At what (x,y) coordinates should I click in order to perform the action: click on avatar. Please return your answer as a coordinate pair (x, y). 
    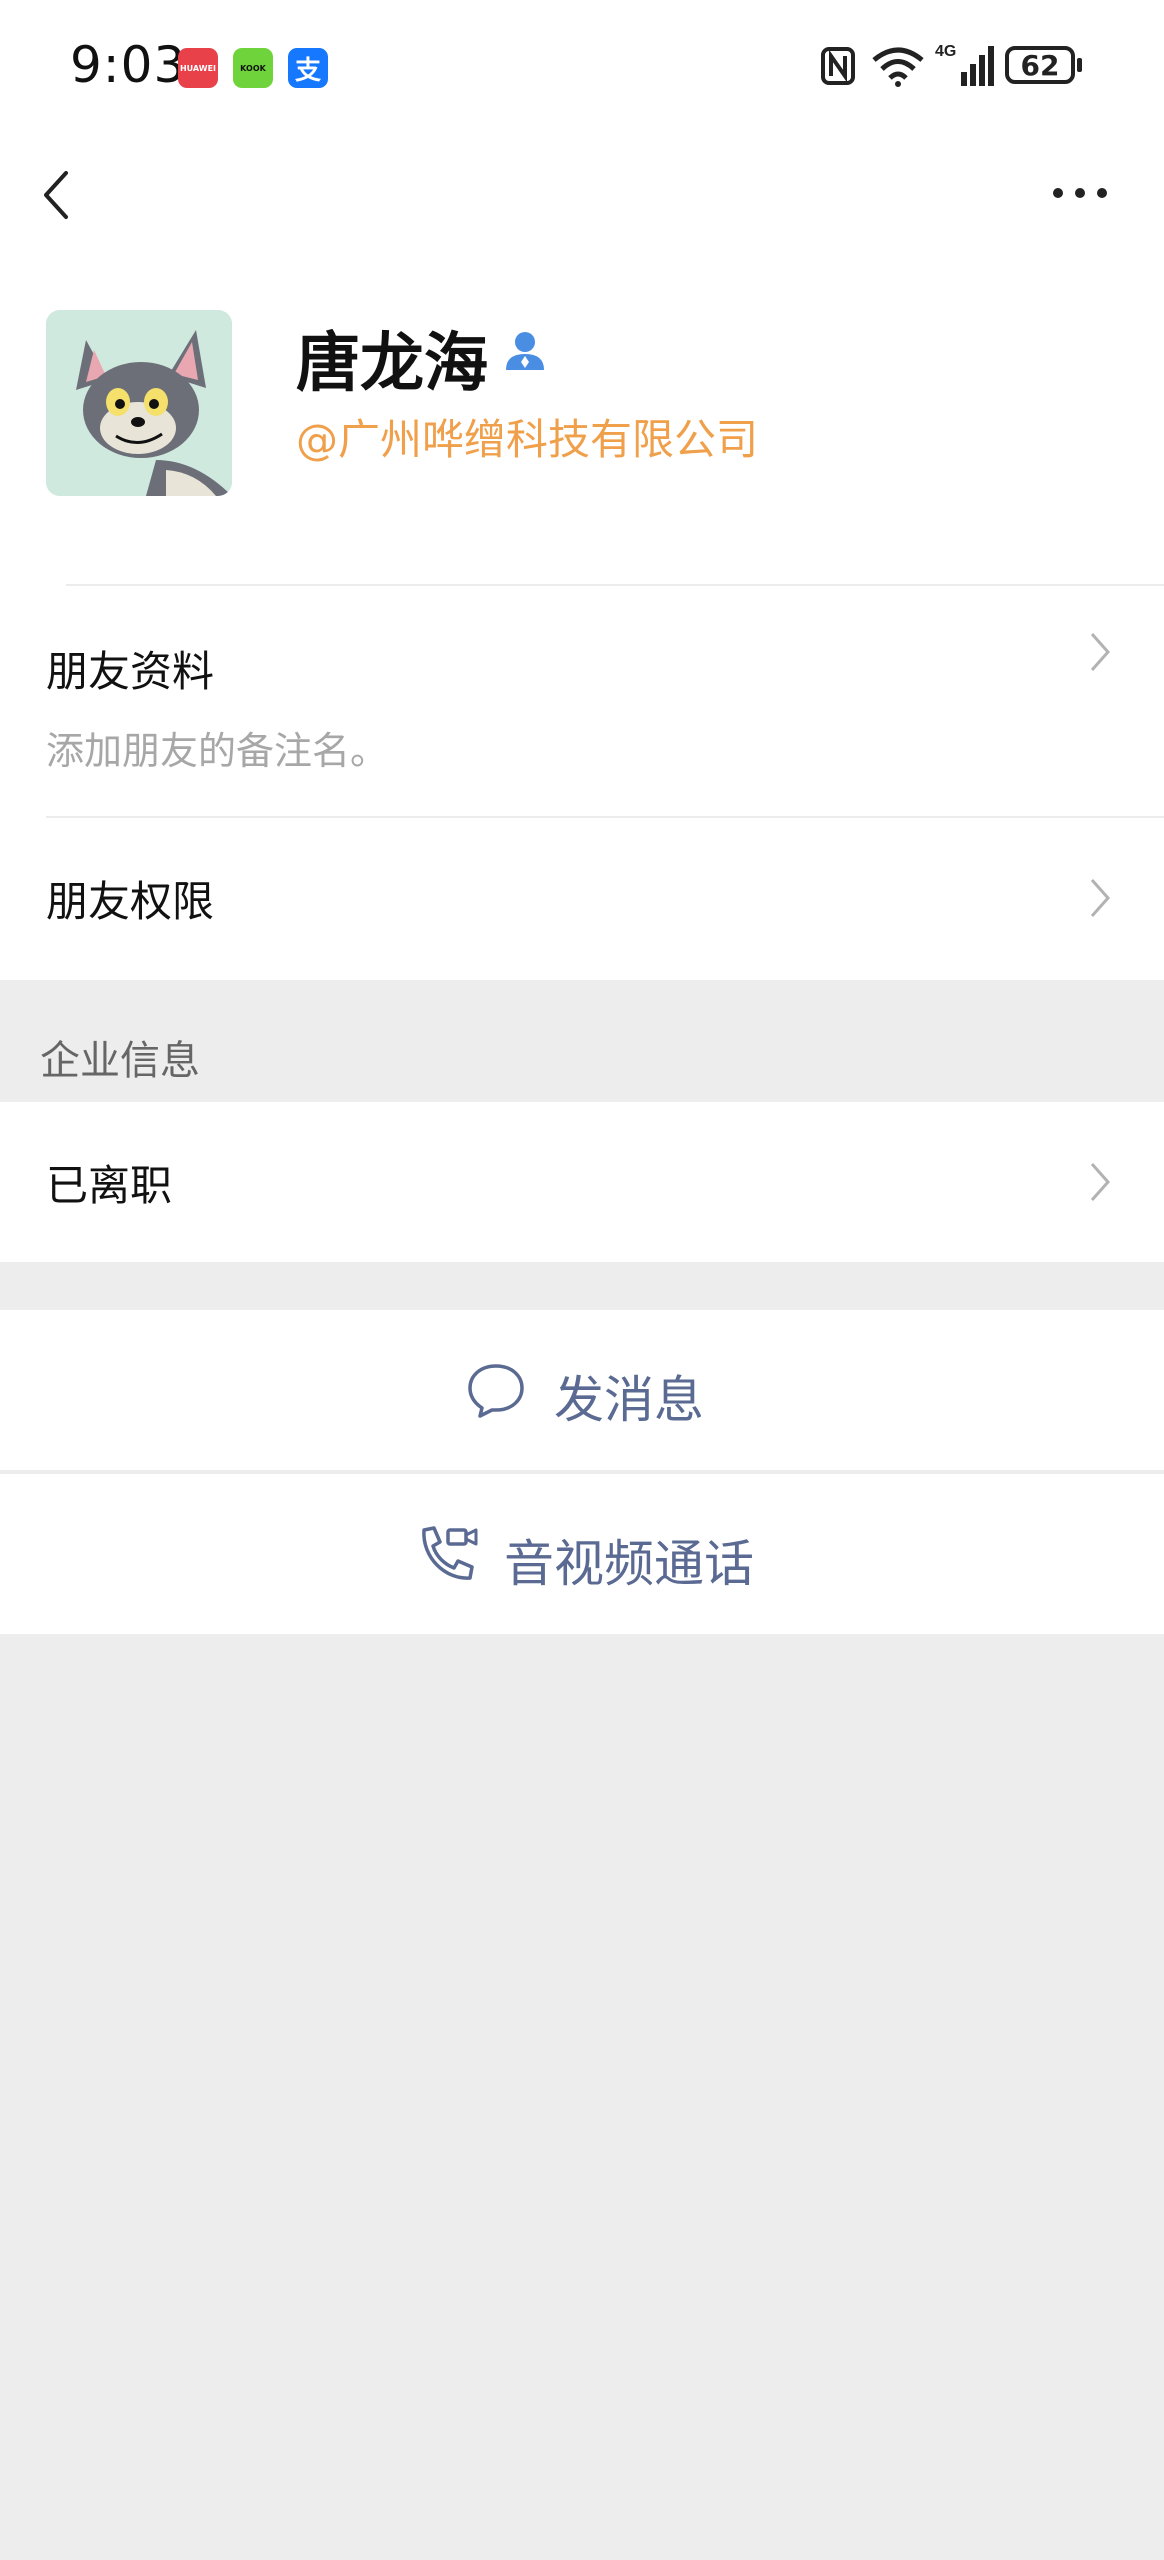
    Looking at the image, I should click on (139, 403).